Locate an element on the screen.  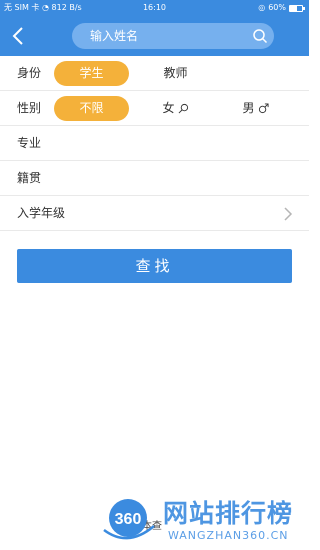
chevron-left-icon is located at coordinates (17, 36).